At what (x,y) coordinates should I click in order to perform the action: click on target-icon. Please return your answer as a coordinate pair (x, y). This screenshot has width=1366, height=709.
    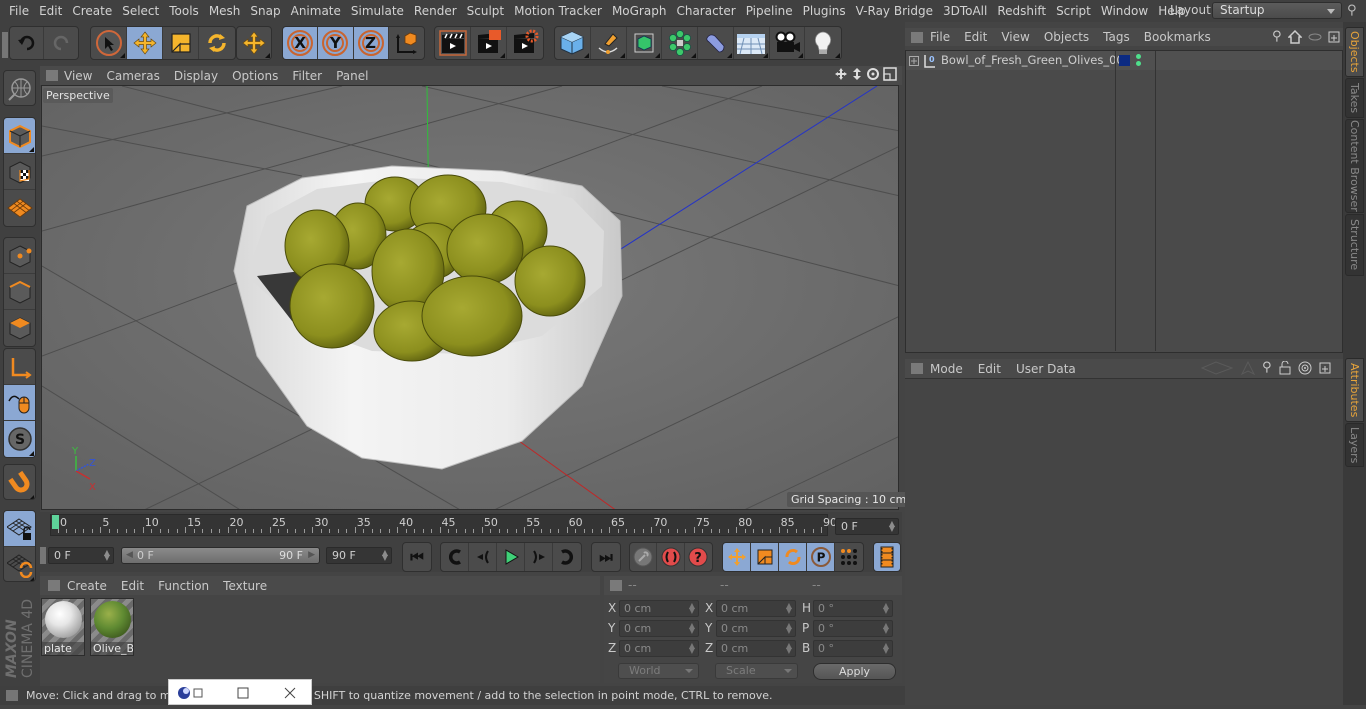
    Looking at the image, I should click on (1305, 368).